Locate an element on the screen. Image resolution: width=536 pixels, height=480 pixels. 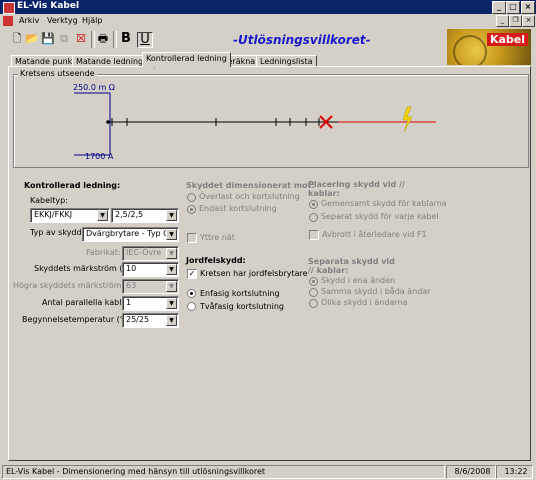
hogra-markstrom-value: 63 is located at coordinates (131, 285).